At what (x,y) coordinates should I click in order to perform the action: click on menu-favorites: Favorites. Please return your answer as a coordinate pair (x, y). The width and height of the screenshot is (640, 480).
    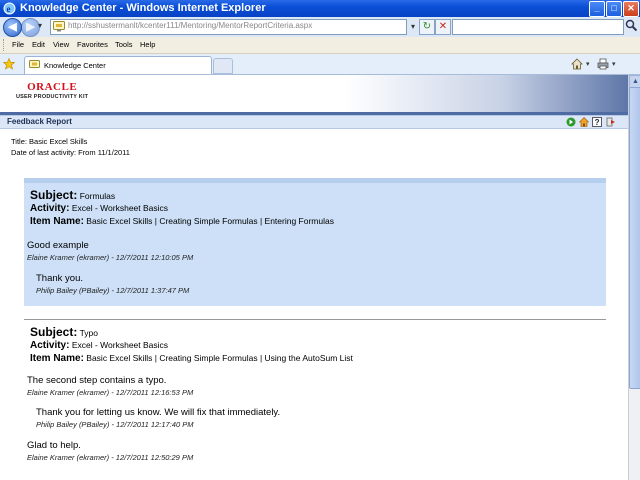
    Looking at the image, I should click on (92, 44).